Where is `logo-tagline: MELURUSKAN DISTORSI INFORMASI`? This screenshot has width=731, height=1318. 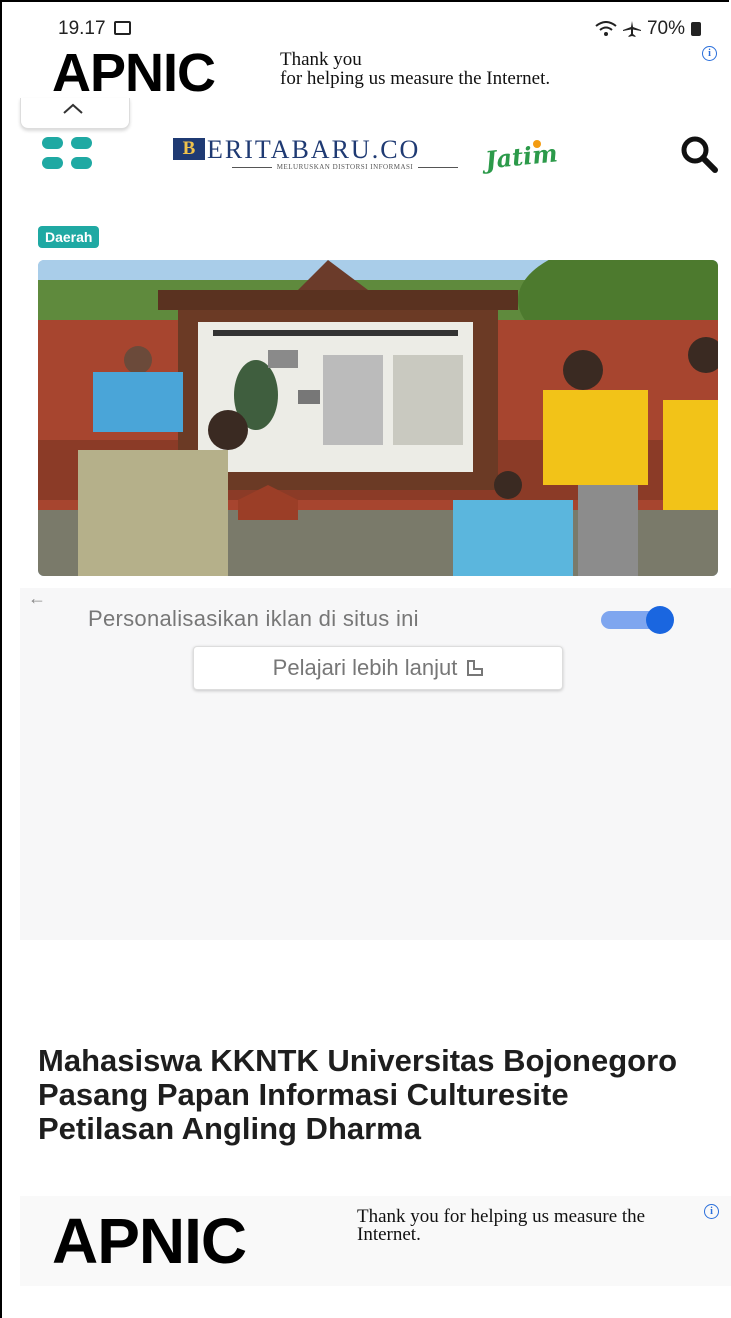 logo-tagline: MELURUSKAN DISTORSI INFORMASI is located at coordinates (345, 167).